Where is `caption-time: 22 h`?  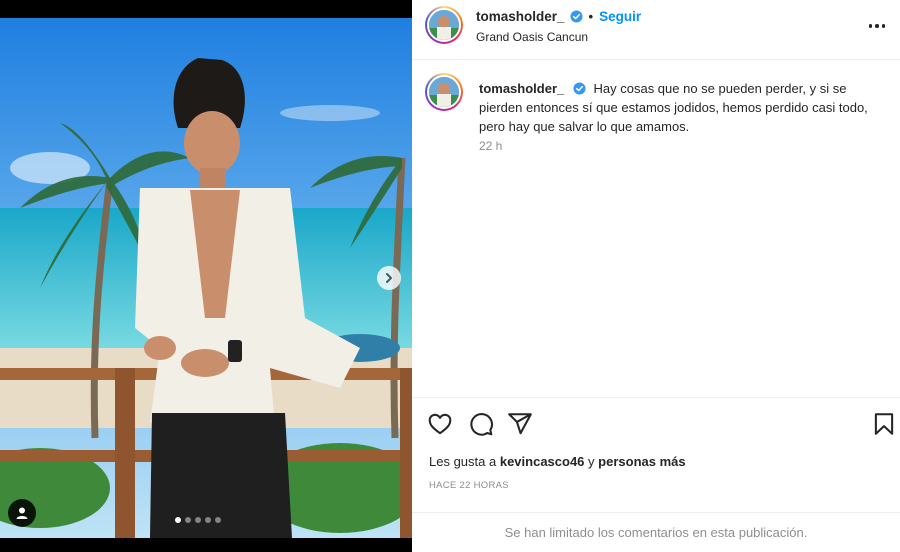 caption-time: 22 h is located at coordinates (490, 146).